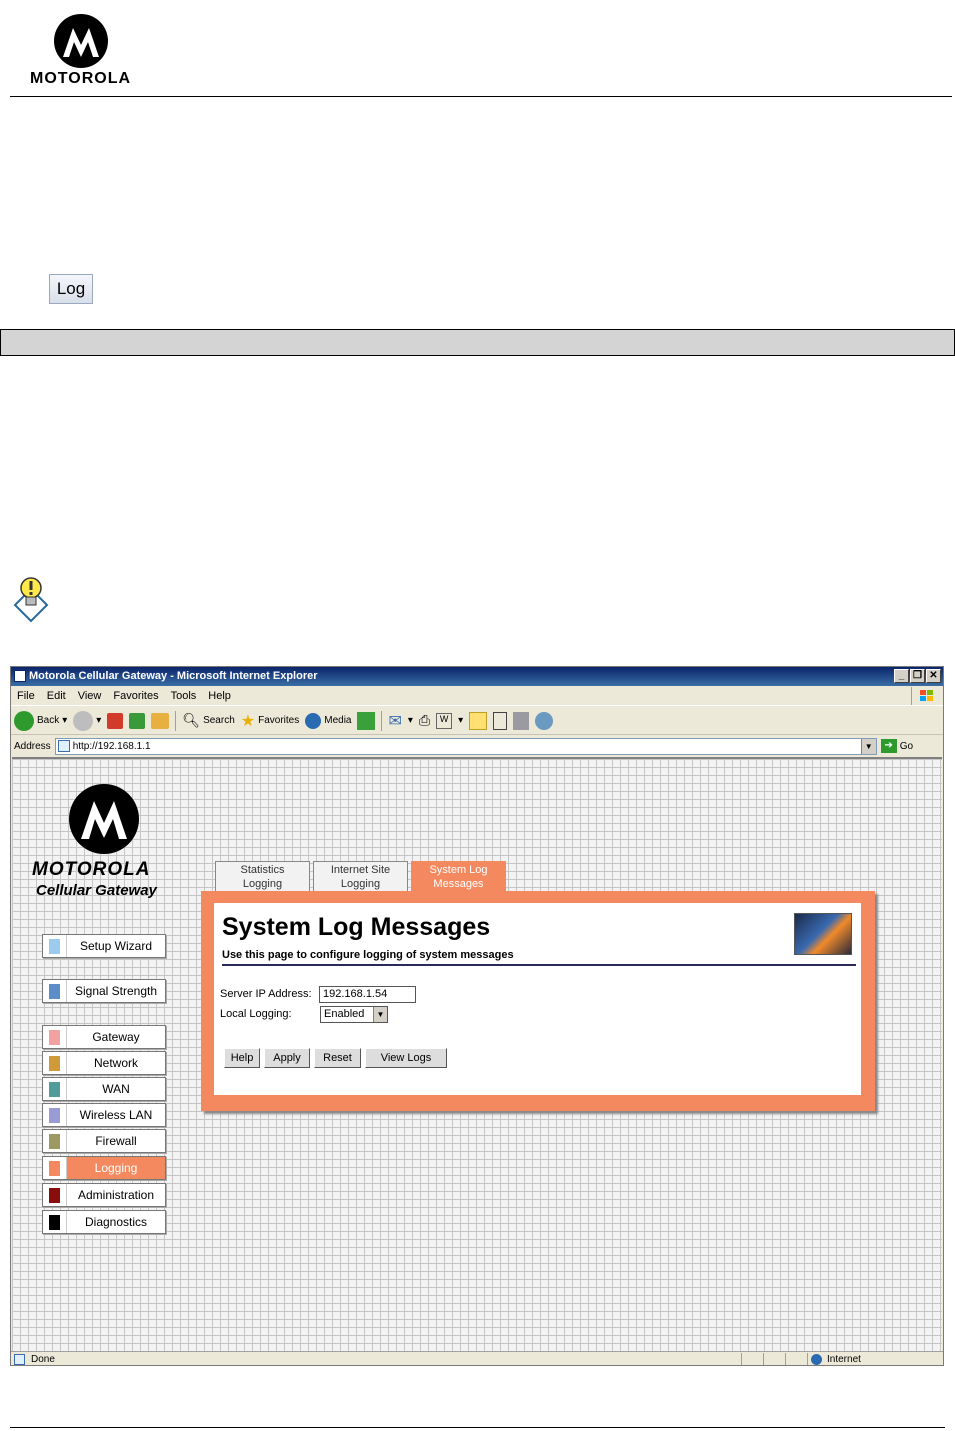 The height and width of the screenshot is (1431, 955). What do you see at coordinates (477, 342) in the screenshot?
I see `section-bar` at bounding box center [477, 342].